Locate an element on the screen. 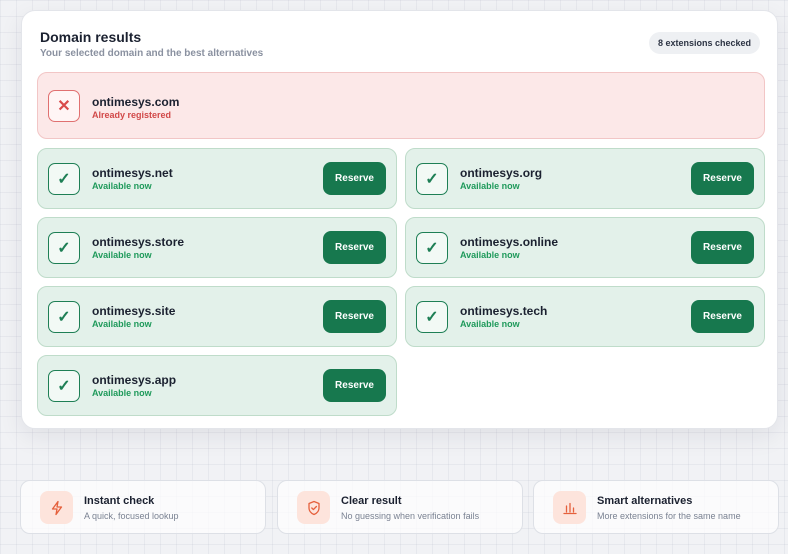 Image resolution: width=788 pixels, height=554 pixels. feature-subtitle: More extensions for the same name is located at coordinates (669, 516).